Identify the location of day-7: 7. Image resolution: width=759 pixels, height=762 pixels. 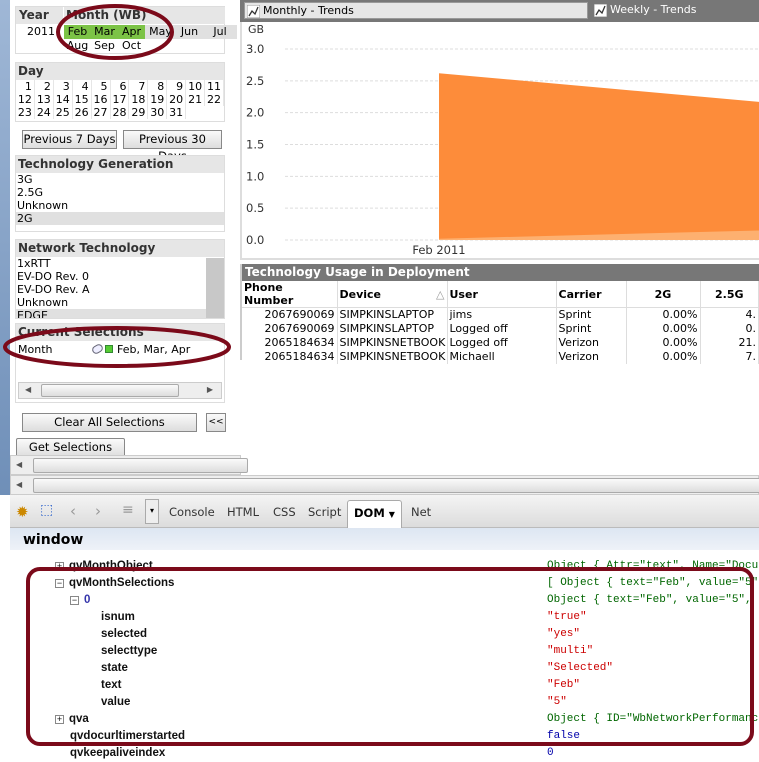
(139, 86).